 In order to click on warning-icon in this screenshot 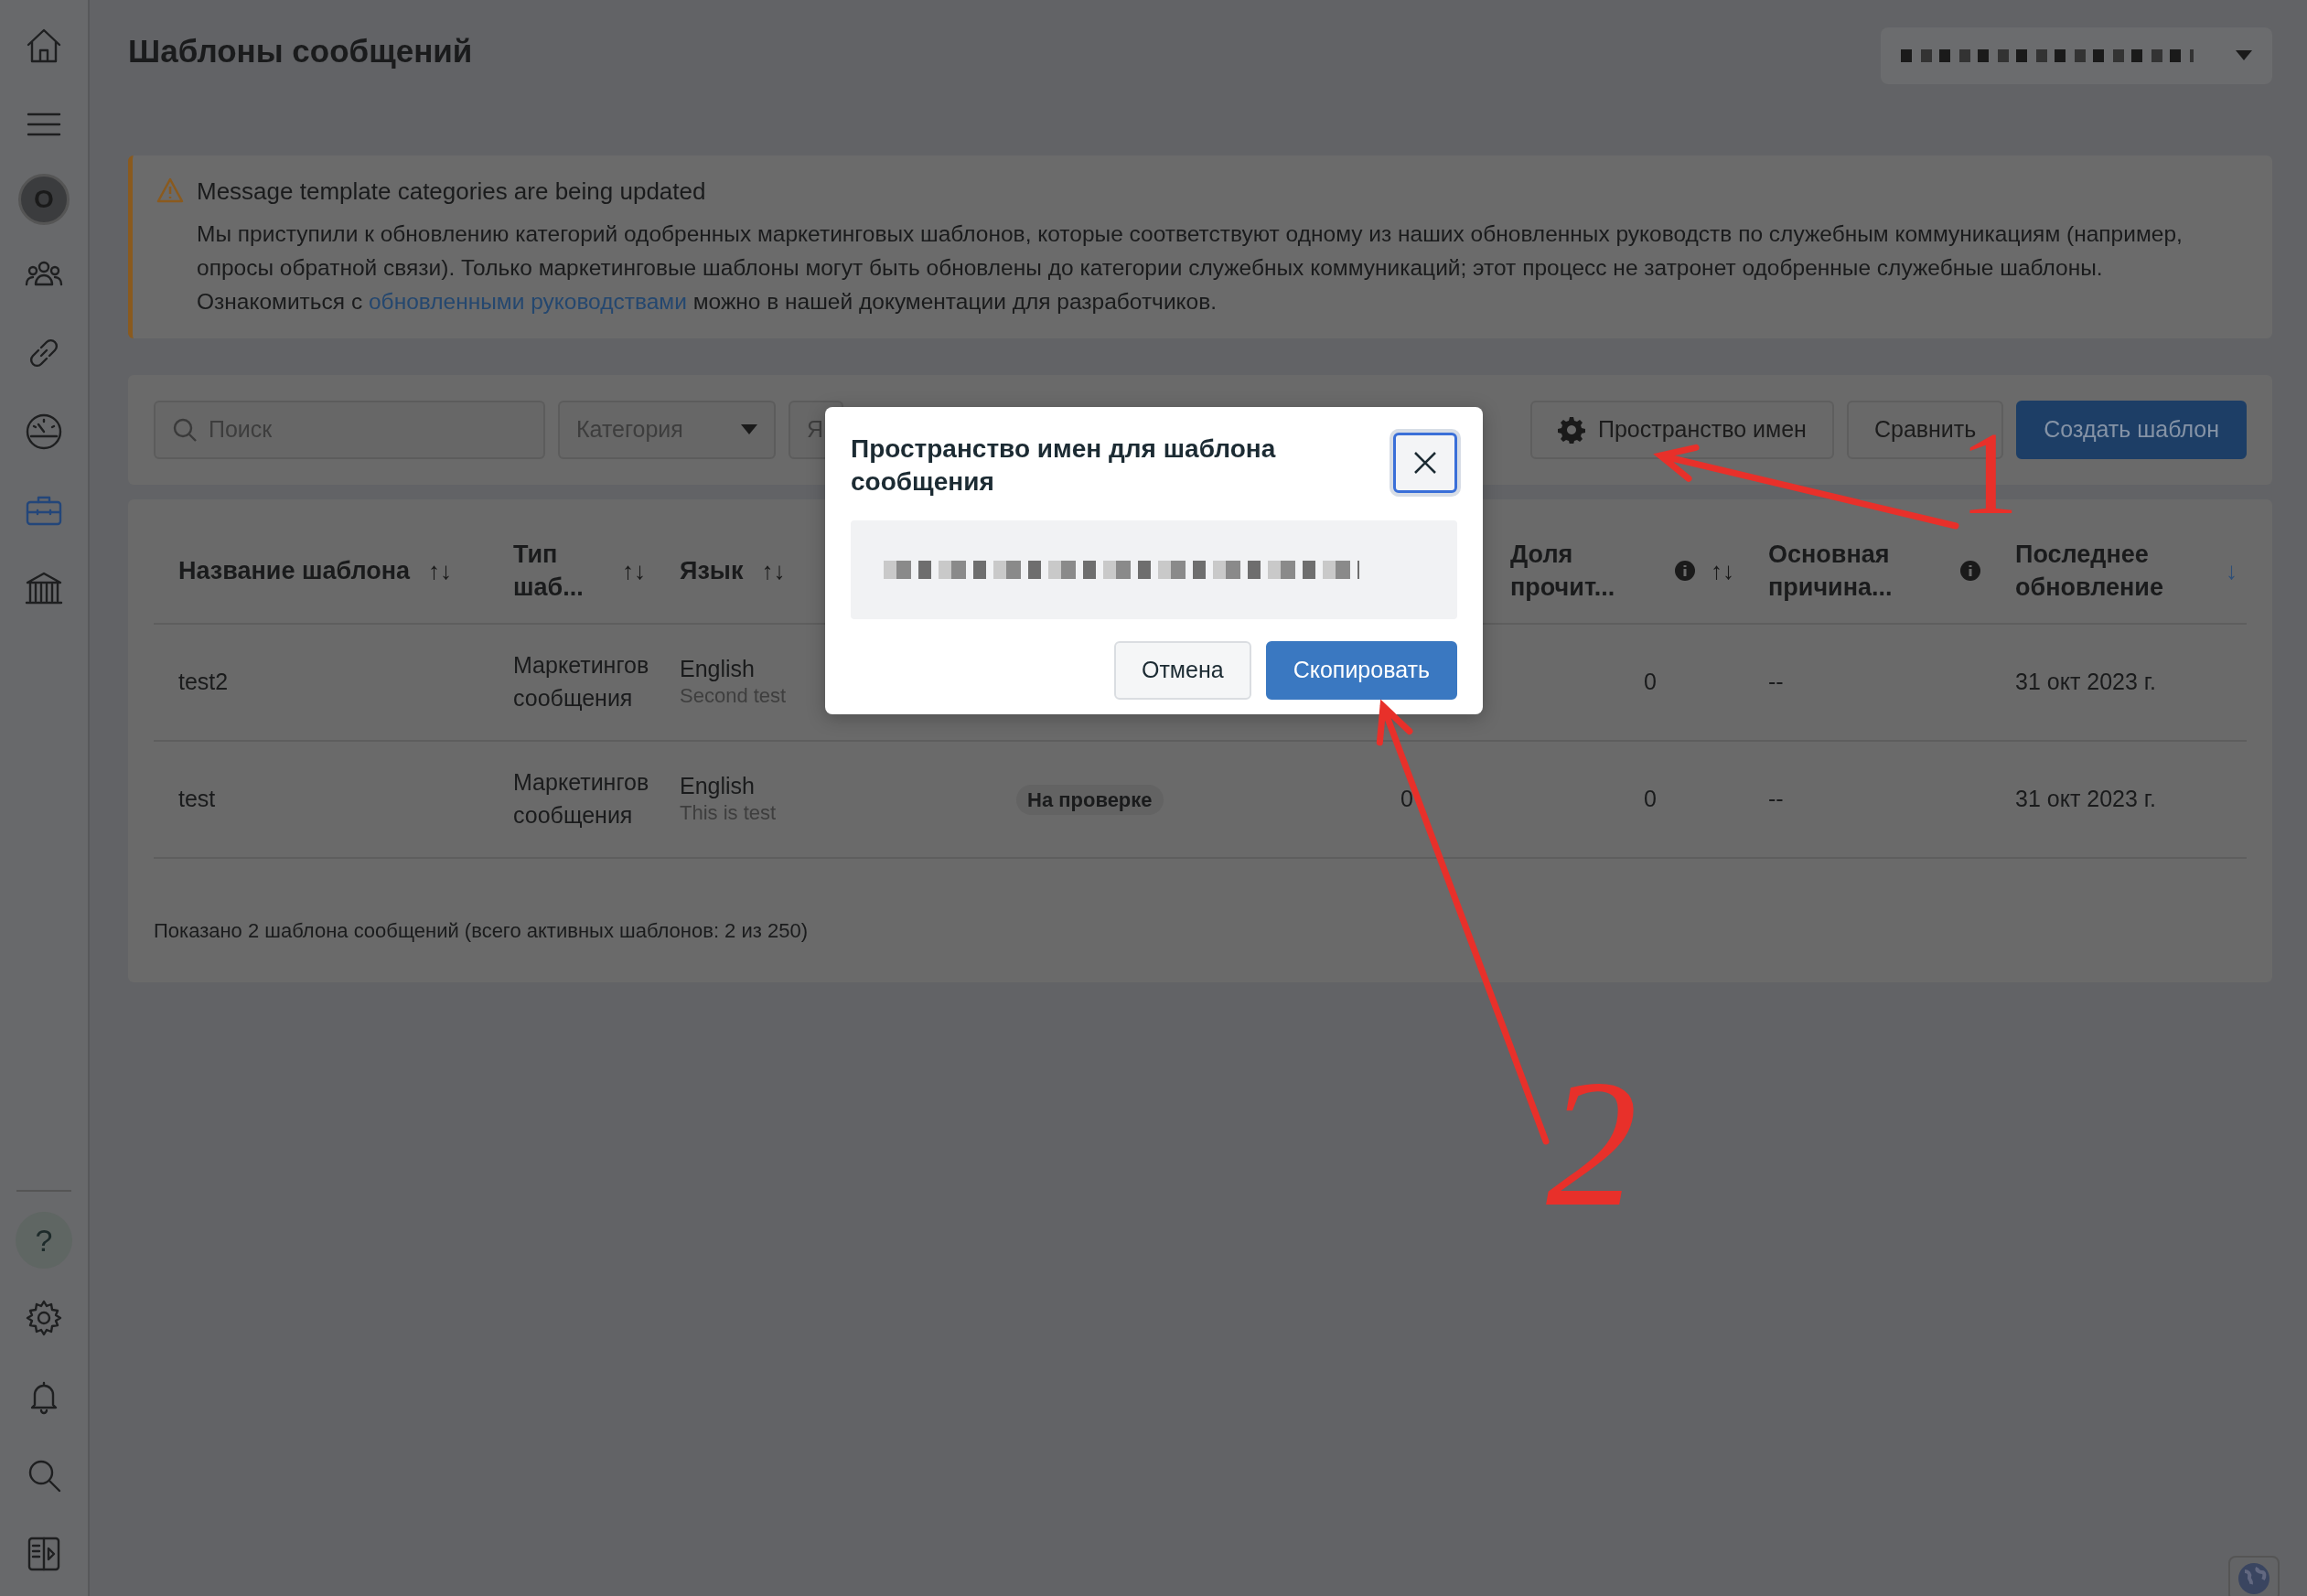, I will do `click(170, 190)`.